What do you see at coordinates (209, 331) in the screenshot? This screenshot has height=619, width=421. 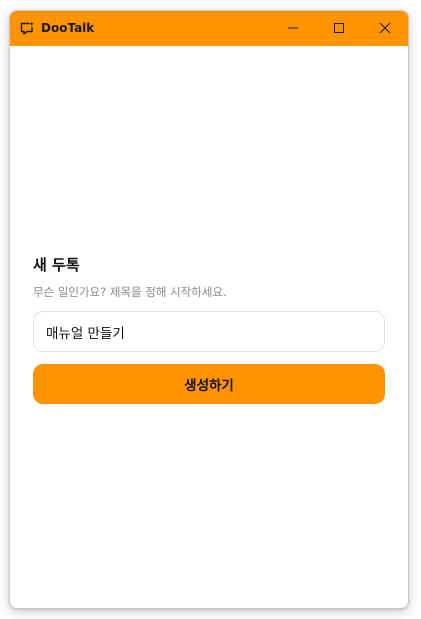 I see `talk-title-input` at bounding box center [209, 331].